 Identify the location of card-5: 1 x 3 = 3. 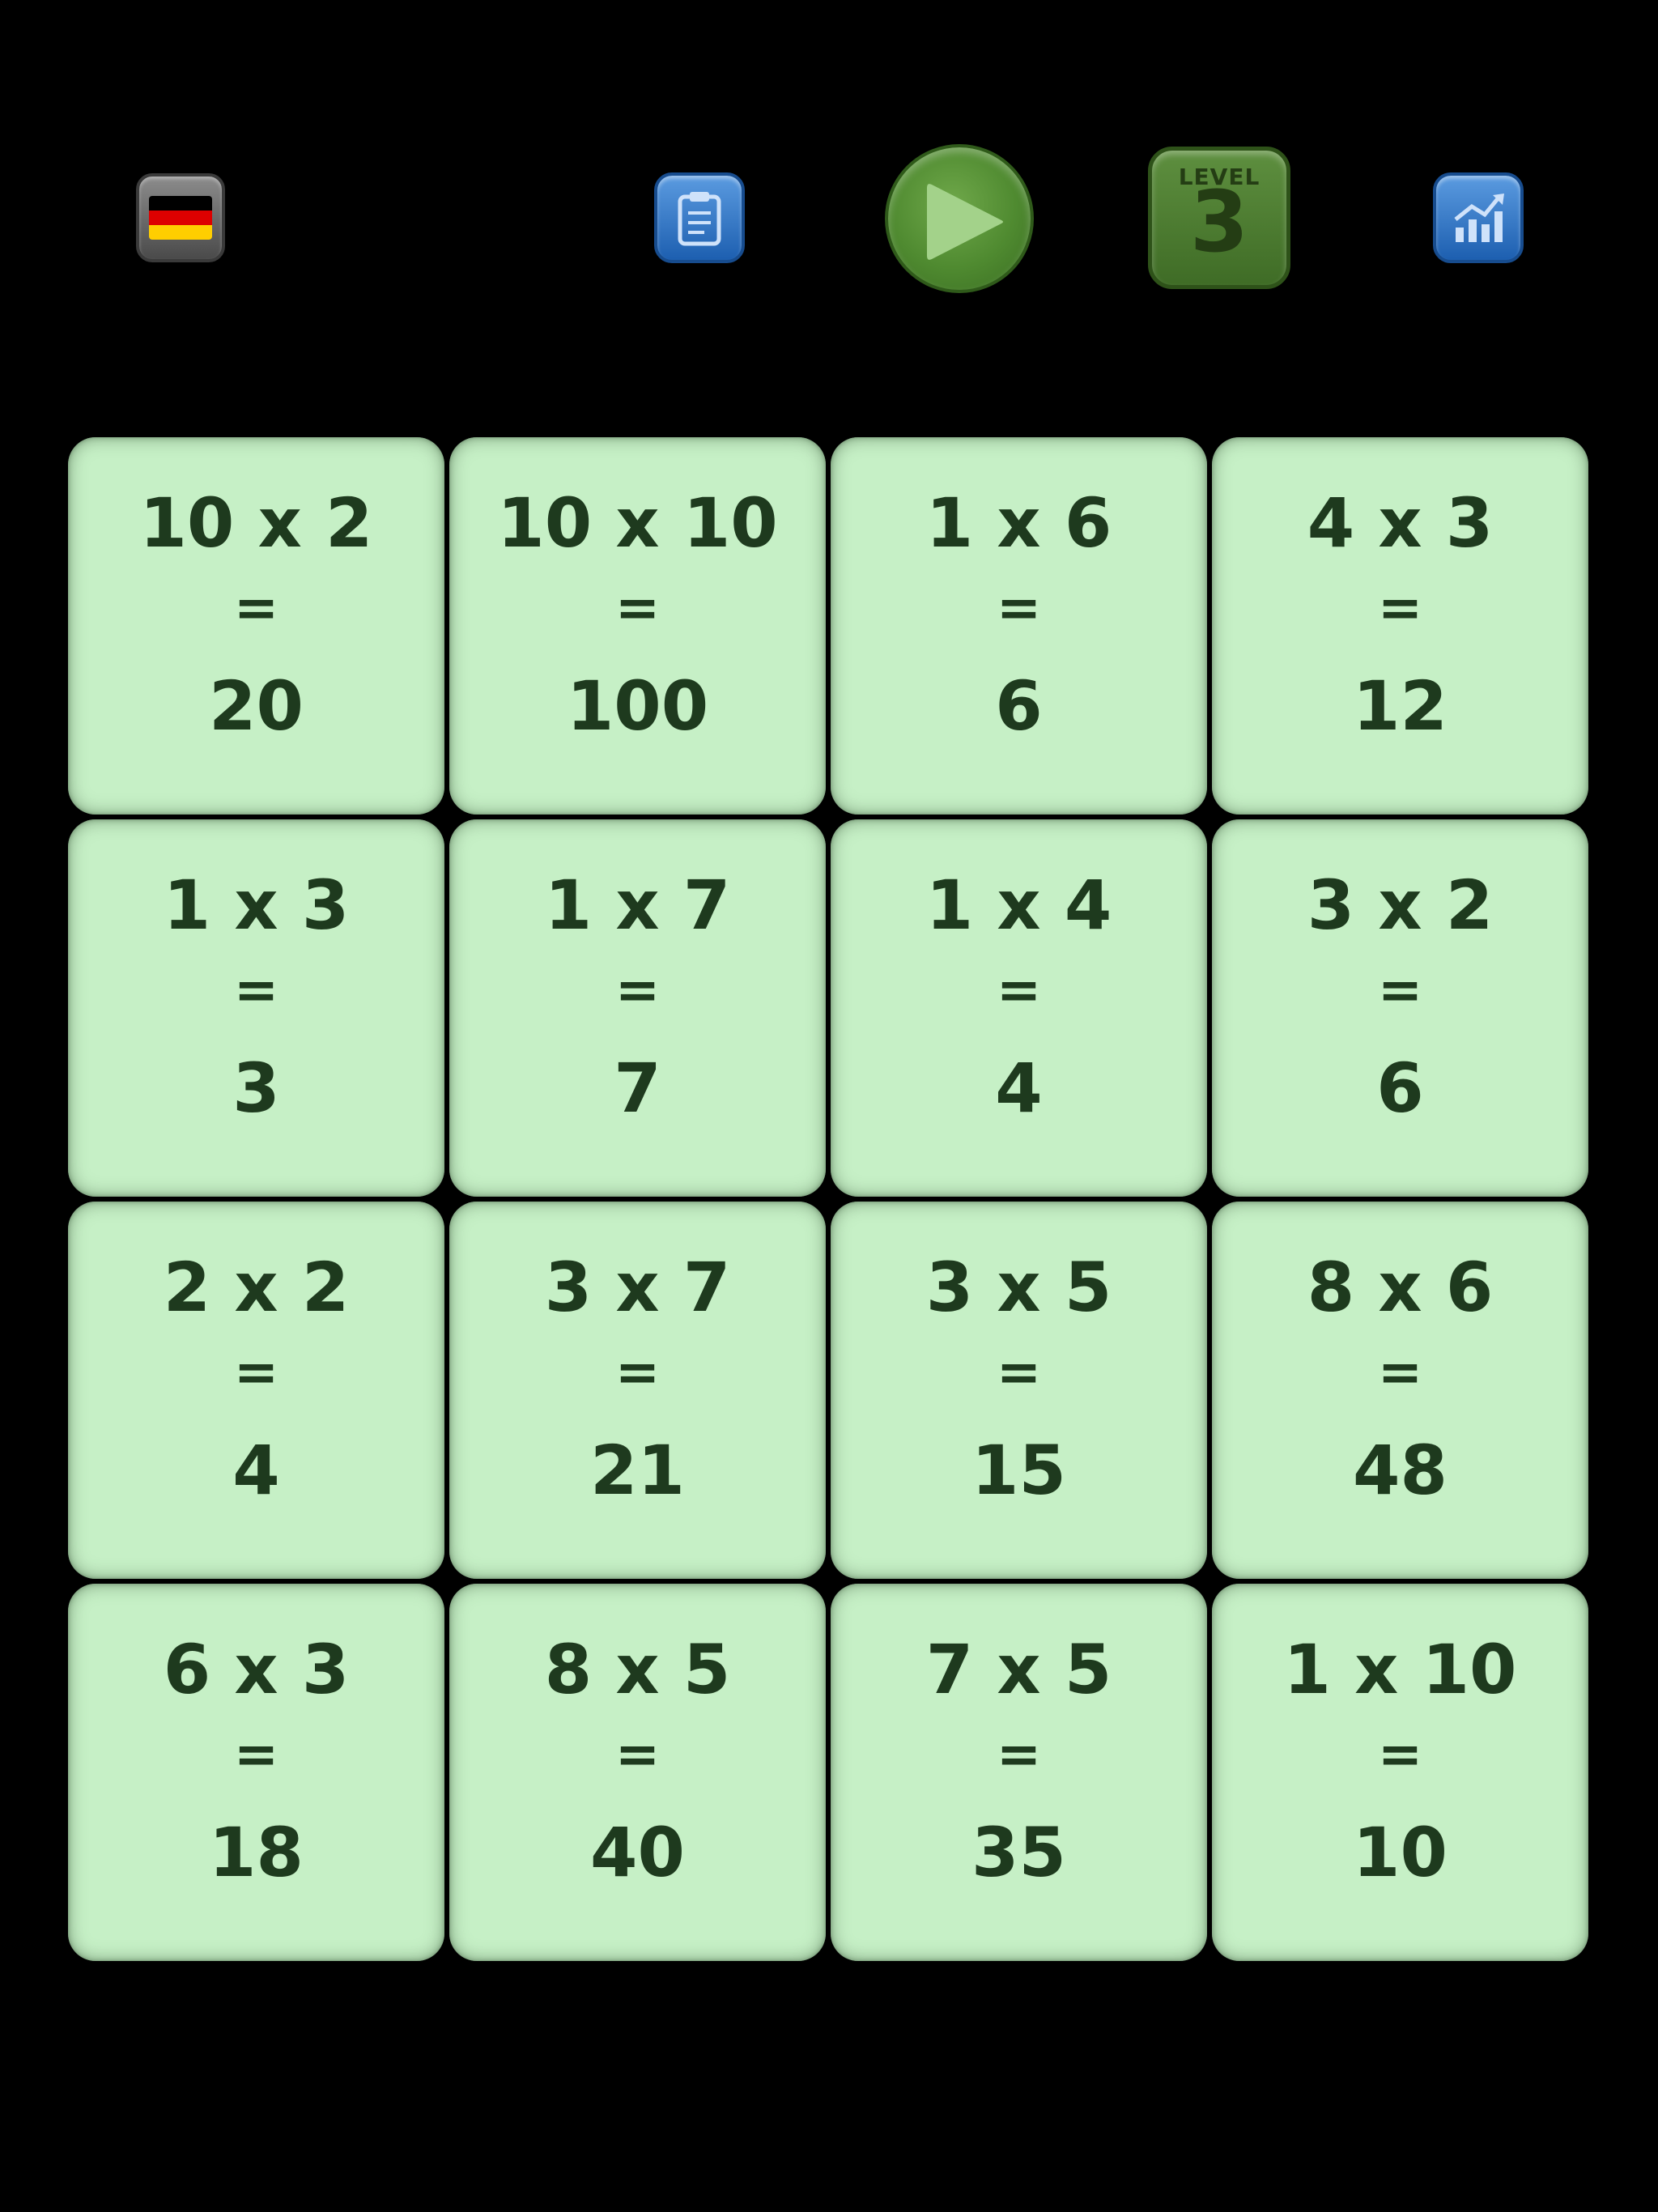
(256, 1008).